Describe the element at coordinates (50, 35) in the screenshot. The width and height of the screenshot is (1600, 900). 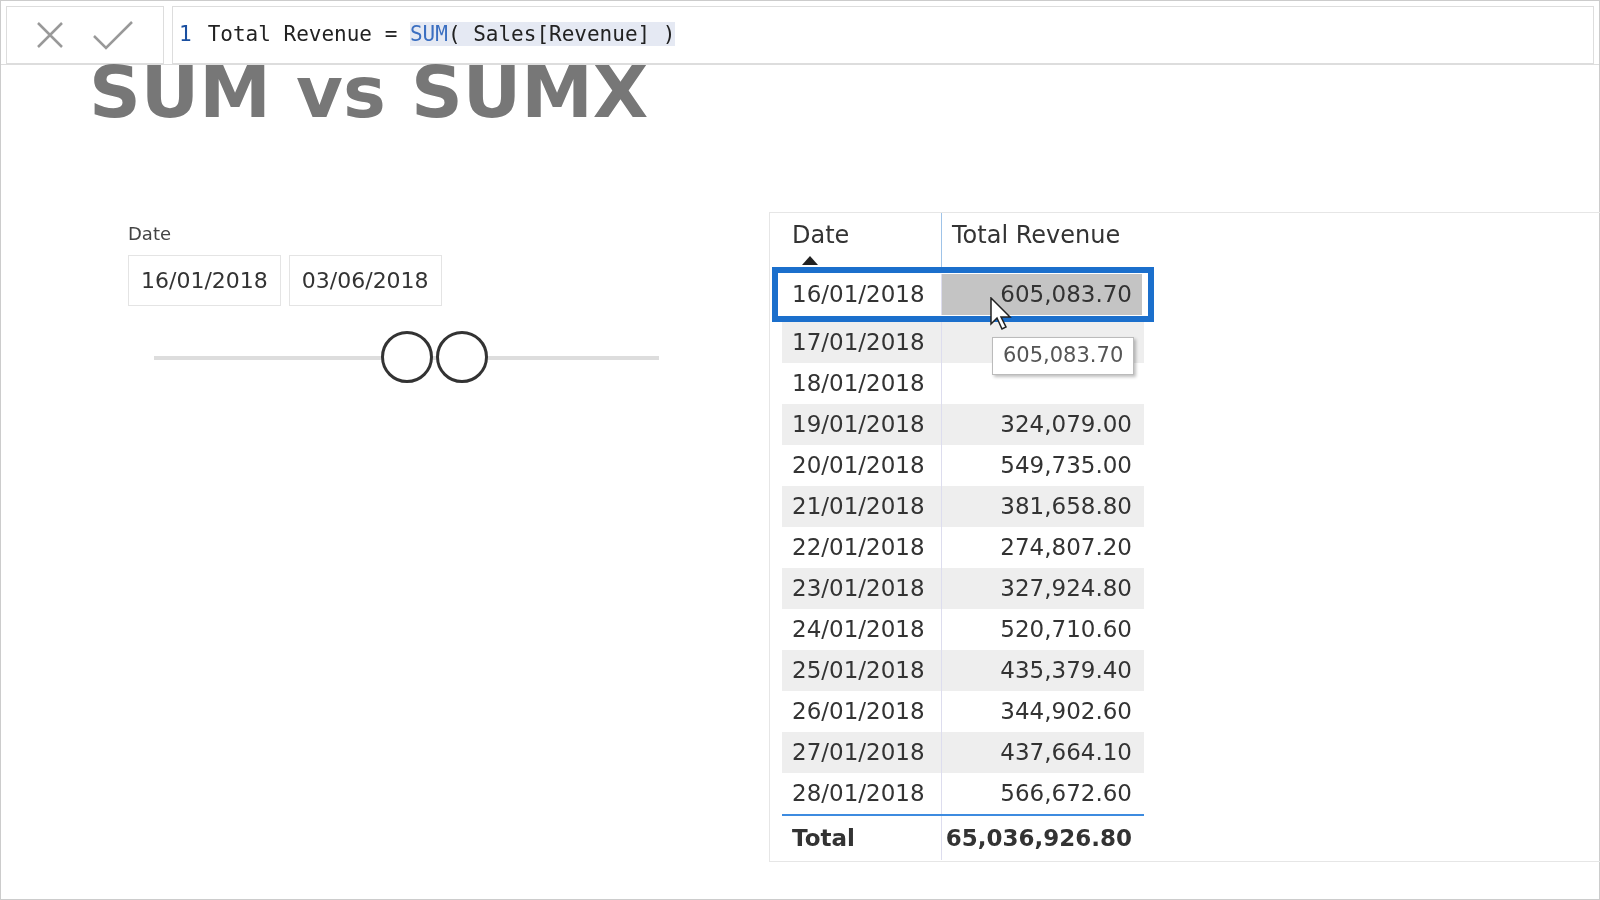
I see `cancel-icon` at that location.